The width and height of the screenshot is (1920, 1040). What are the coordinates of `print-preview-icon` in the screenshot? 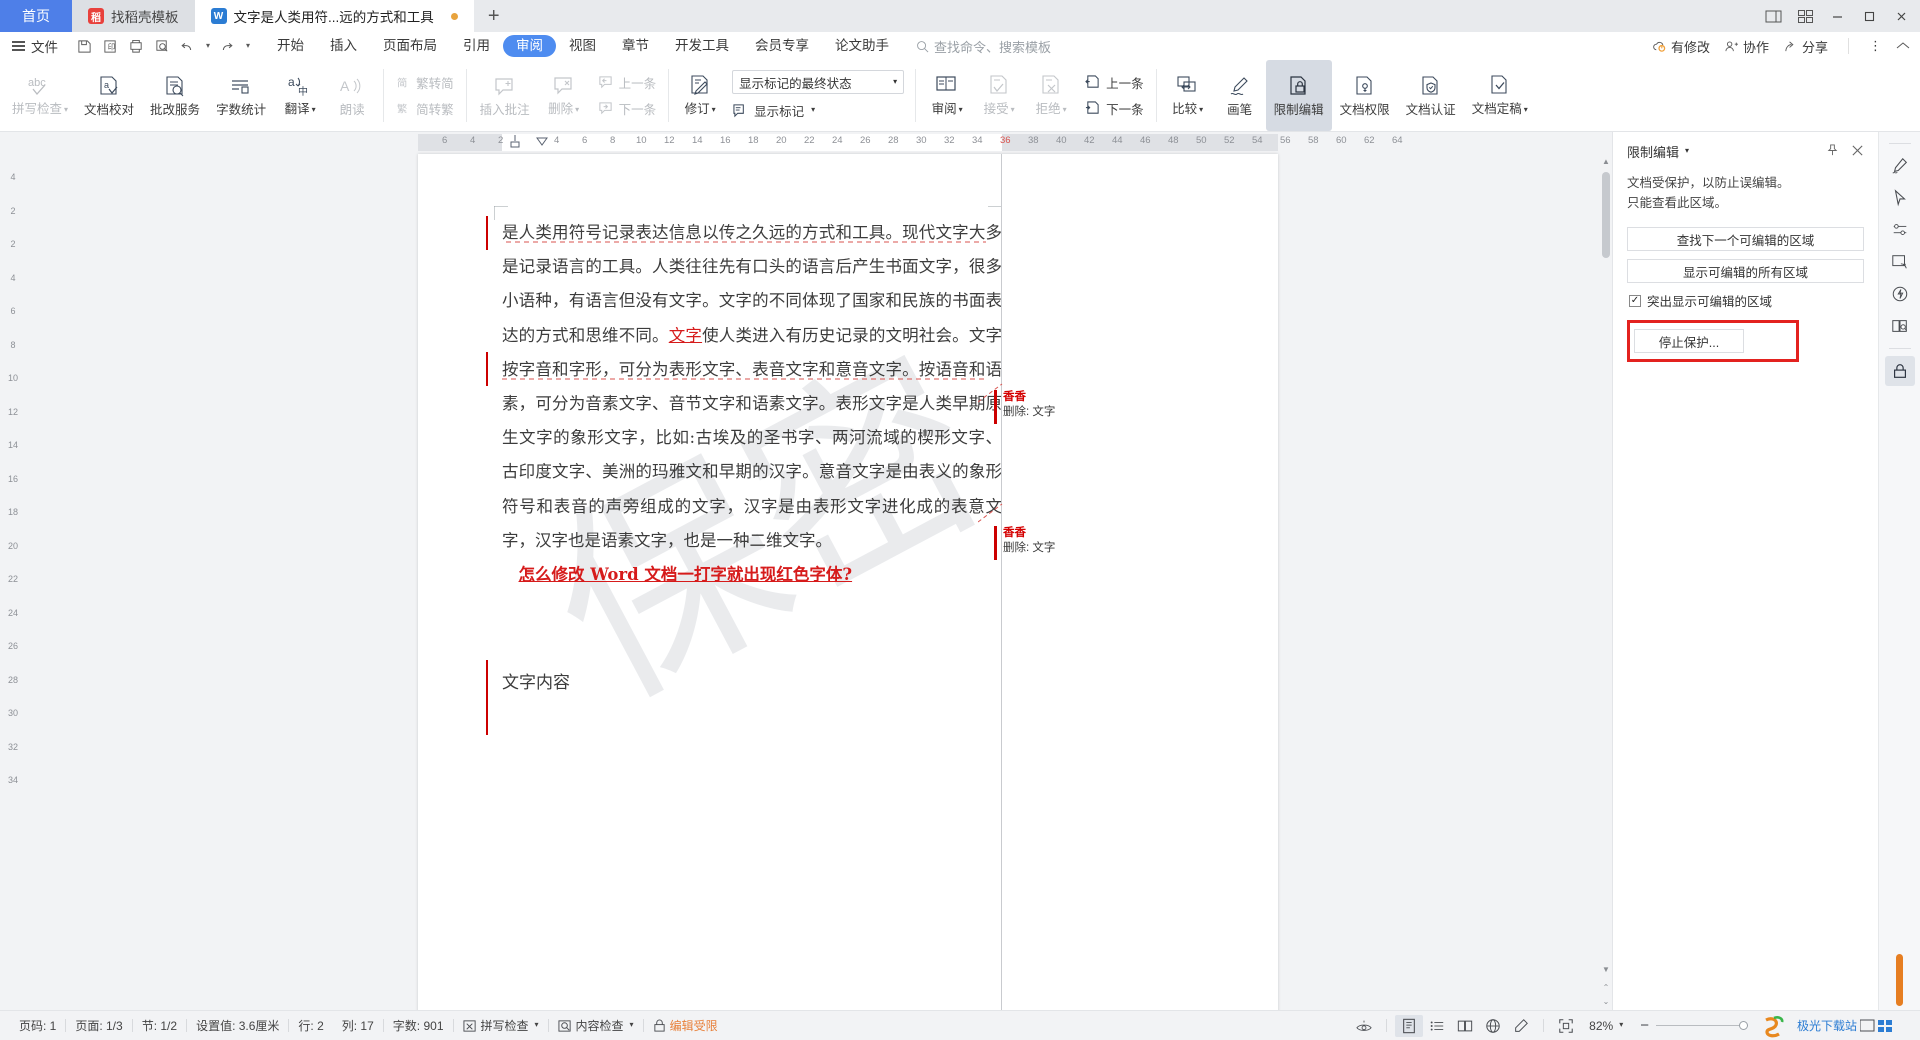 It's located at (136, 46).